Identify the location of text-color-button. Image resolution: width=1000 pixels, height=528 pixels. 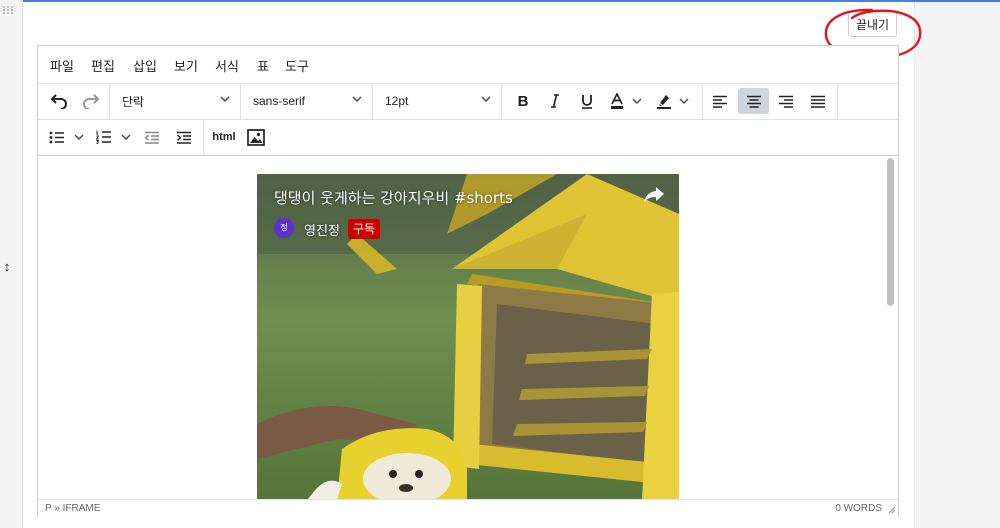
(617, 101).